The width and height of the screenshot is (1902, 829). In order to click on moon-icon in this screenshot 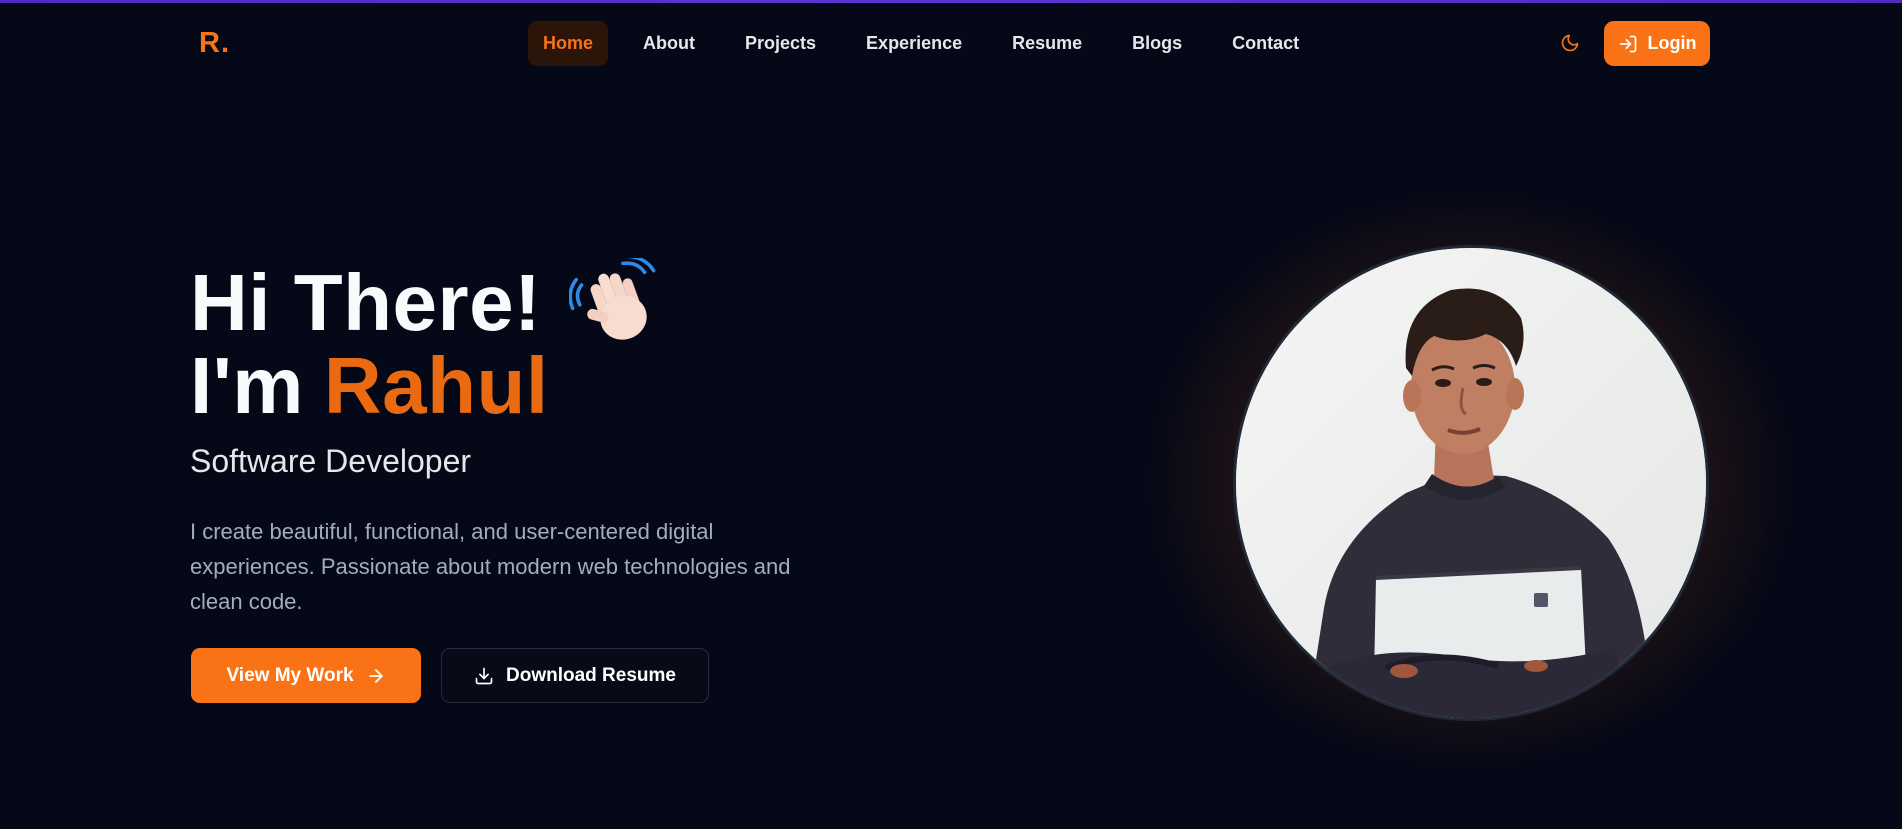, I will do `click(1570, 43)`.